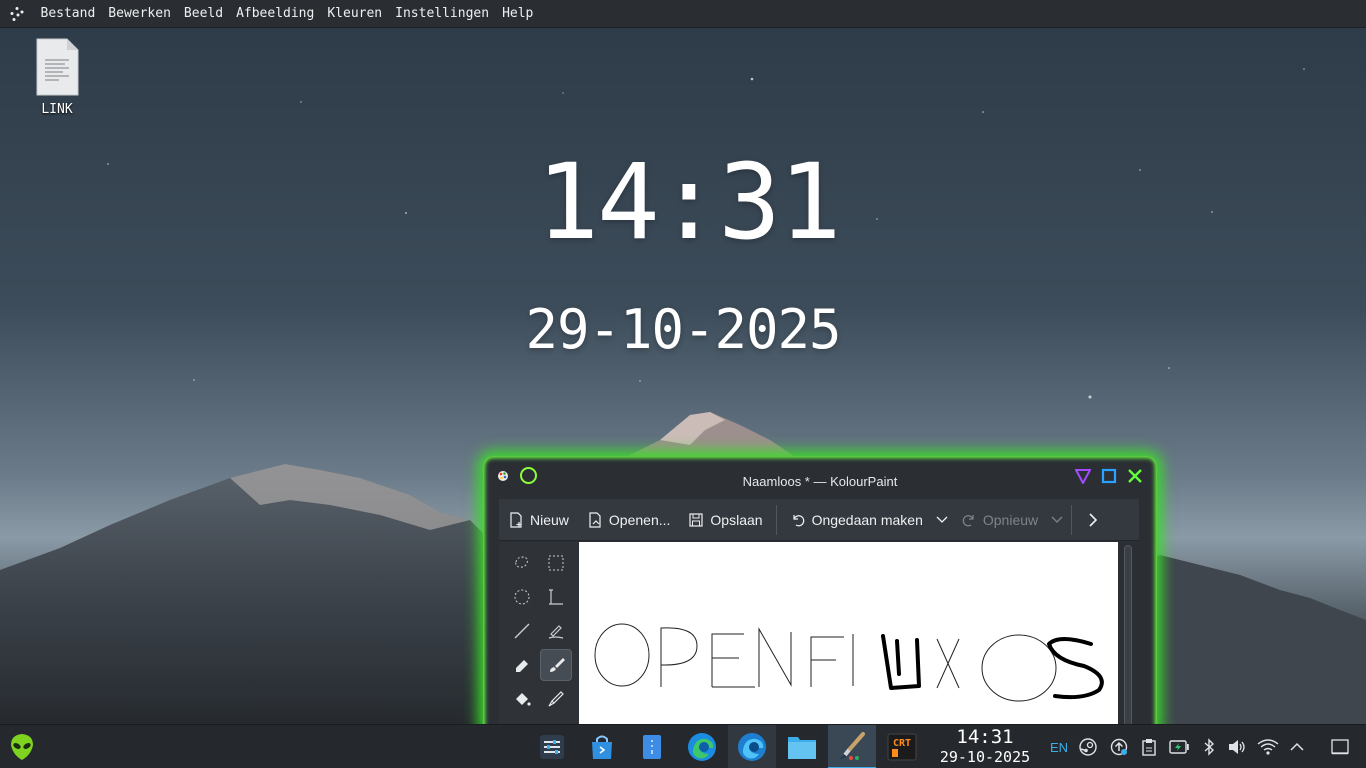  What do you see at coordinates (528, 475) in the screenshot?
I see `keep-above-button` at bounding box center [528, 475].